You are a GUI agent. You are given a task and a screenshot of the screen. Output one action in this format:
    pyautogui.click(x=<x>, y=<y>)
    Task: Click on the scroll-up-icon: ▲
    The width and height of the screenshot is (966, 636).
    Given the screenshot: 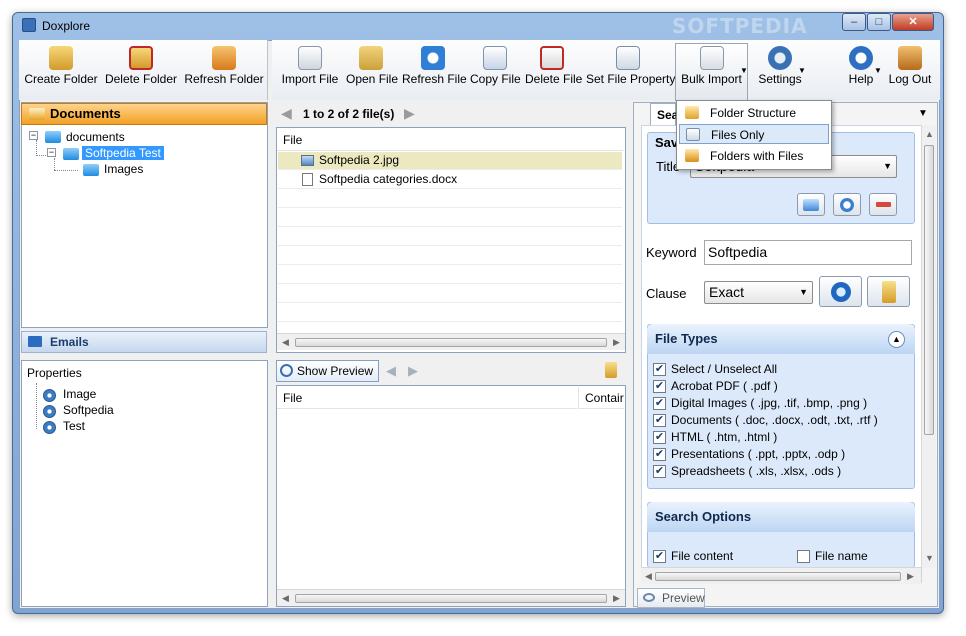 What is the action you would take?
    pyautogui.click(x=929, y=134)
    